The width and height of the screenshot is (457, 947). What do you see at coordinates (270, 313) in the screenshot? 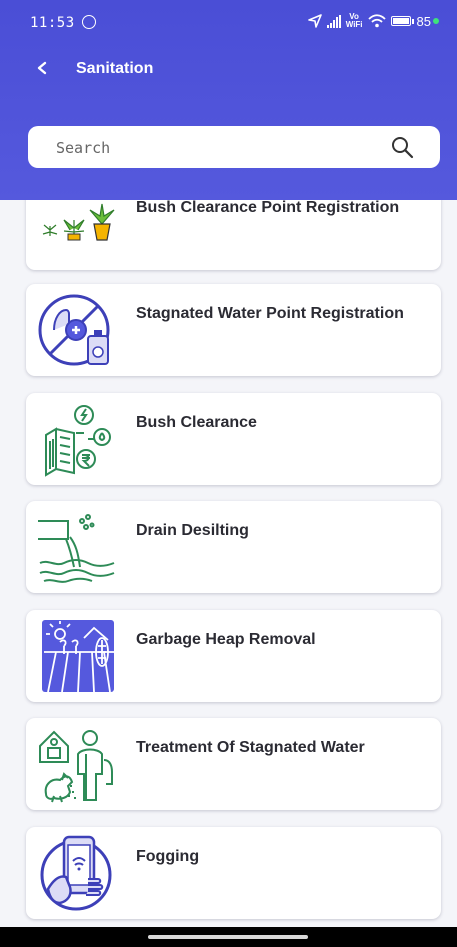
I see `list-item-label: Stagnated Water Point Registration` at bounding box center [270, 313].